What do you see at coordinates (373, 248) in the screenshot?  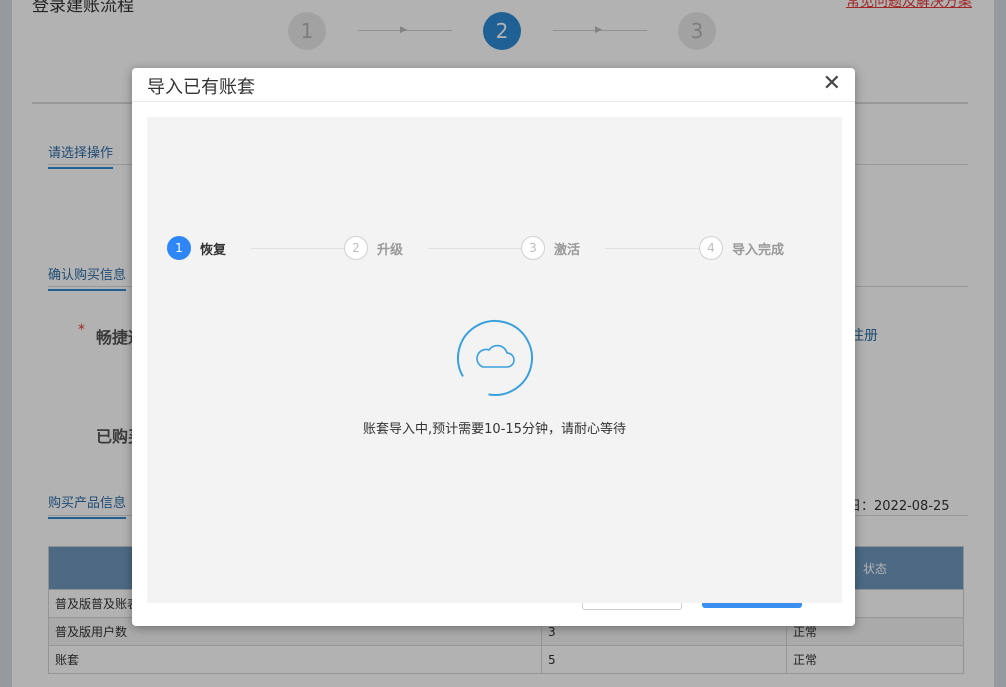 I see `step-upgrade: 2 升级` at bounding box center [373, 248].